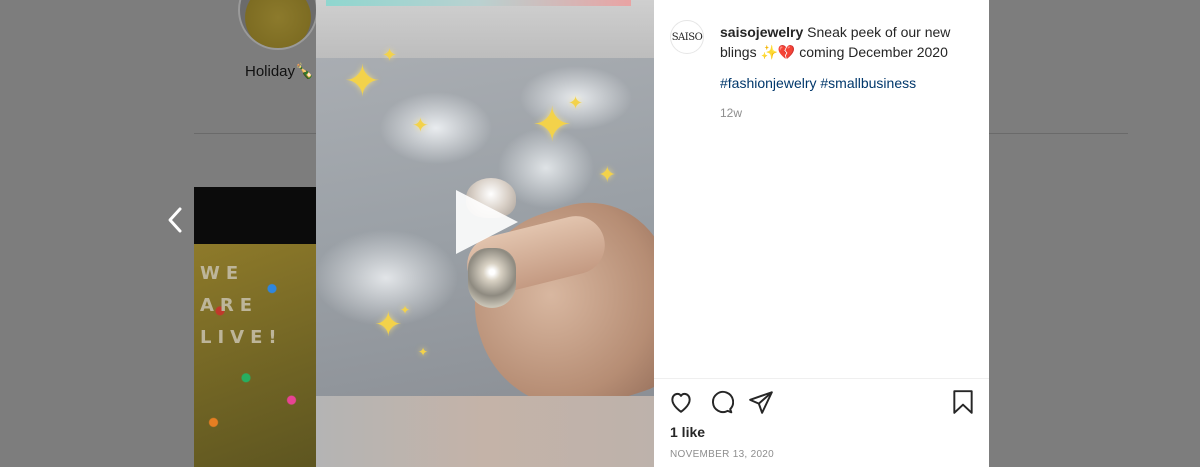 This screenshot has height=467, width=1200. I want to click on like-count: 1 like, so click(687, 432).